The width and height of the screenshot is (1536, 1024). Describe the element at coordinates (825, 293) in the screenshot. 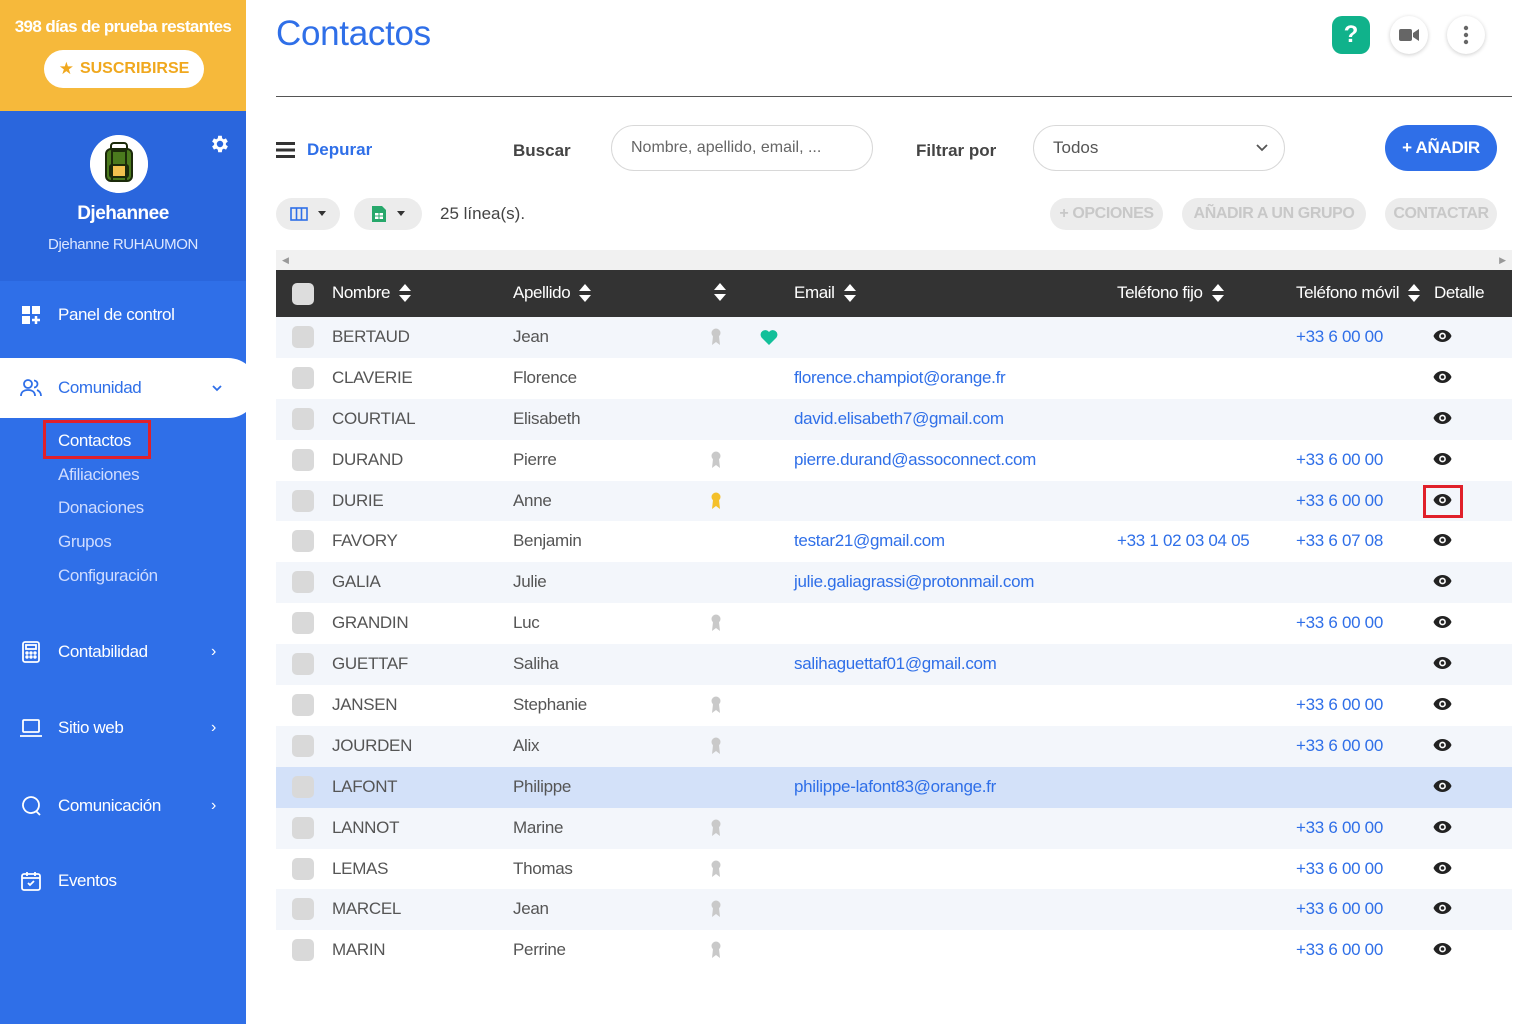

I see `header-email: Email` at that location.